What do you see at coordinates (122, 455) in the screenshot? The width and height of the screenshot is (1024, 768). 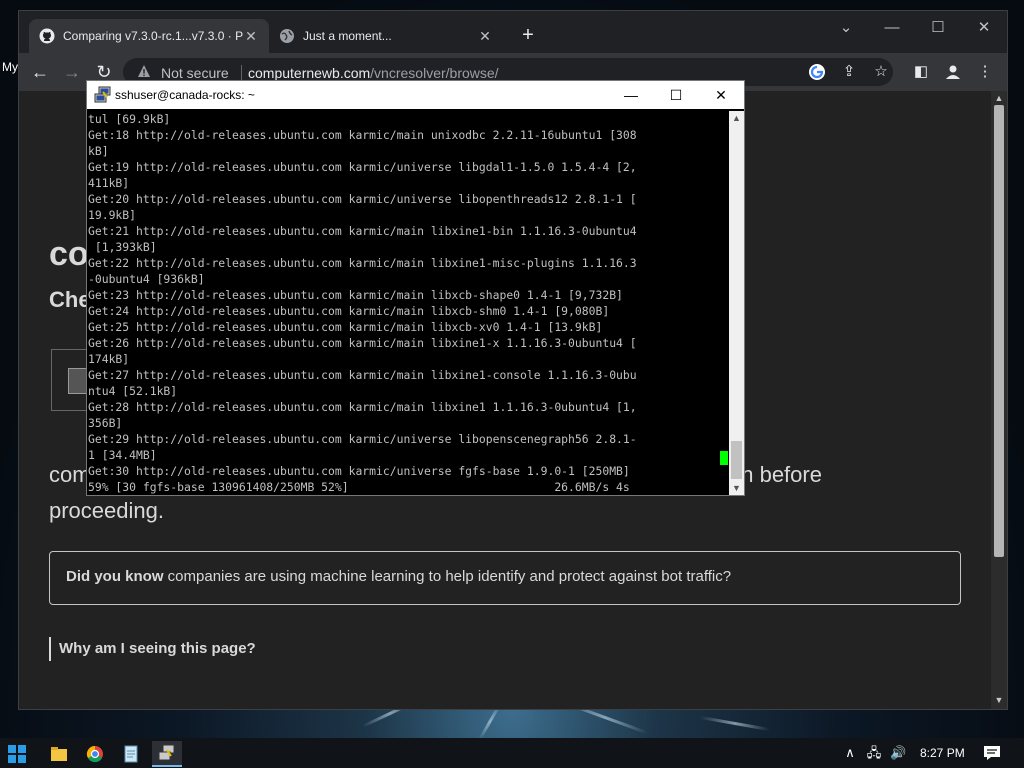 I see `terminal-line: 1 [34.4MB]` at bounding box center [122, 455].